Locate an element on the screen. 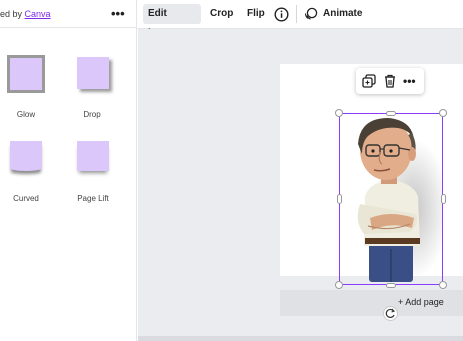 The width and height of the screenshot is (463, 341). toolbar-divider is located at coordinates (296, 14).